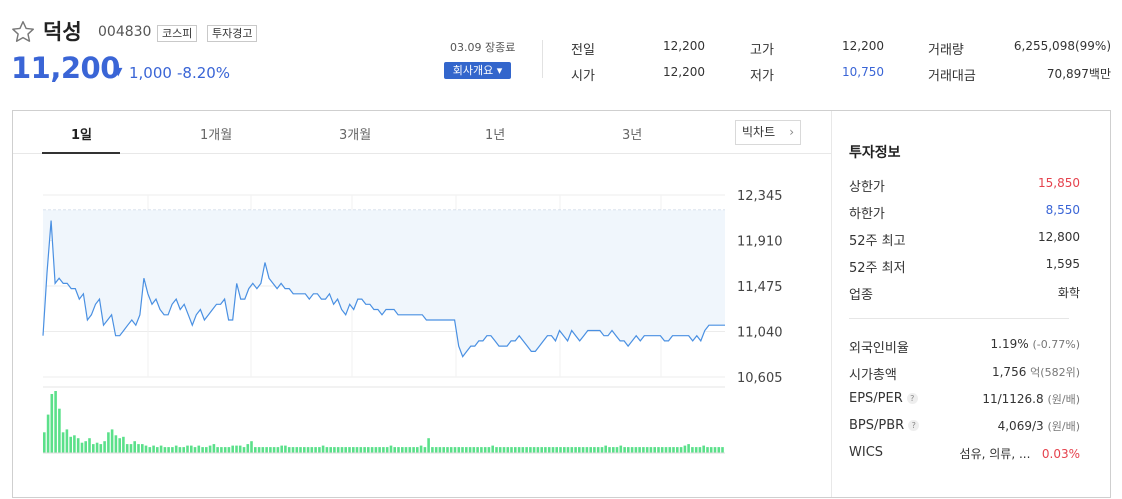  I want to click on low-label: 저가, so click(762, 76).